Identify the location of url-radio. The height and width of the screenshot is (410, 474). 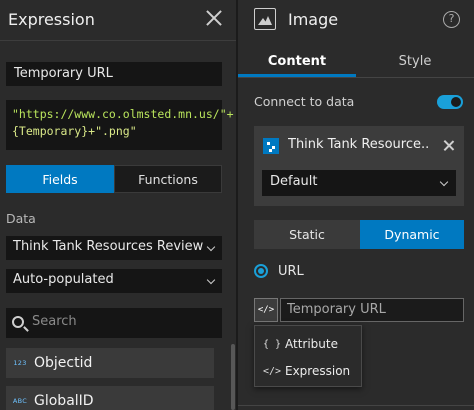
(261, 271).